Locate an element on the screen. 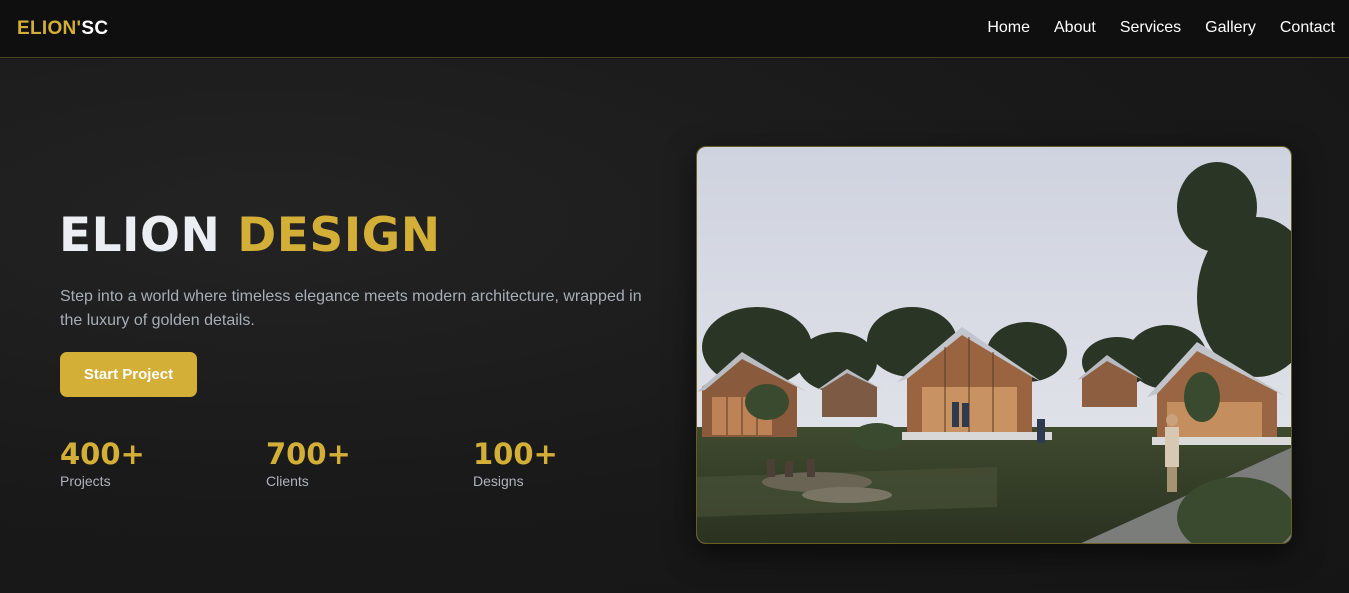 The image size is (1349, 593). nav-link-about: About is located at coordinates (1075, 28).